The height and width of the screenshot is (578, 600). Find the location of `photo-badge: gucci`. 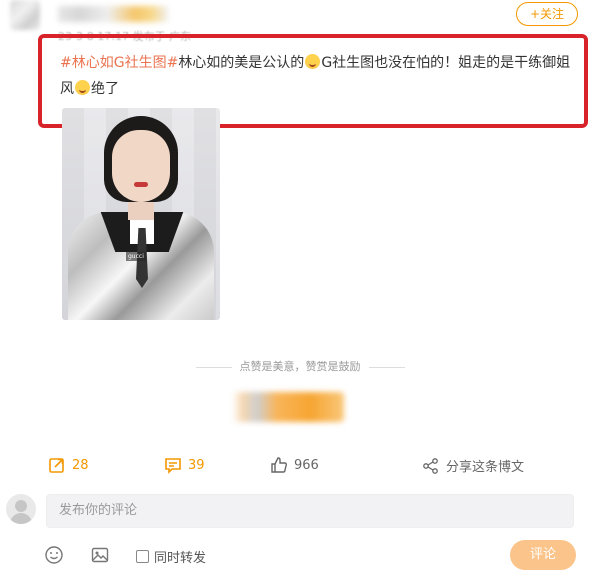

photo-badge: gucci is located at coordinates (136, 256).